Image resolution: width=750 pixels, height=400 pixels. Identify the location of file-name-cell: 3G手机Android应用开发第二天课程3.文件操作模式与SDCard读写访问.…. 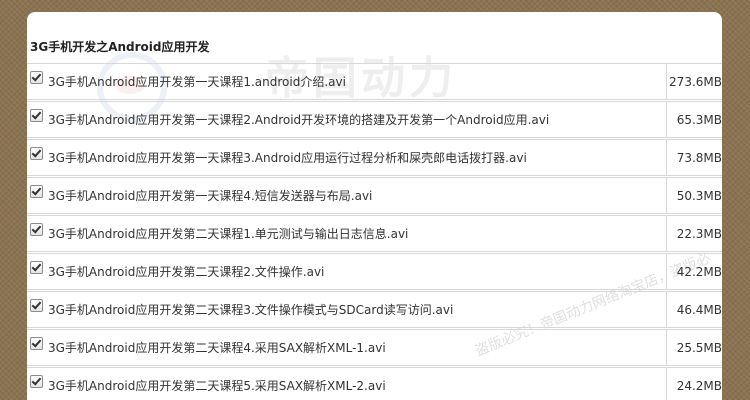
(348, 309).